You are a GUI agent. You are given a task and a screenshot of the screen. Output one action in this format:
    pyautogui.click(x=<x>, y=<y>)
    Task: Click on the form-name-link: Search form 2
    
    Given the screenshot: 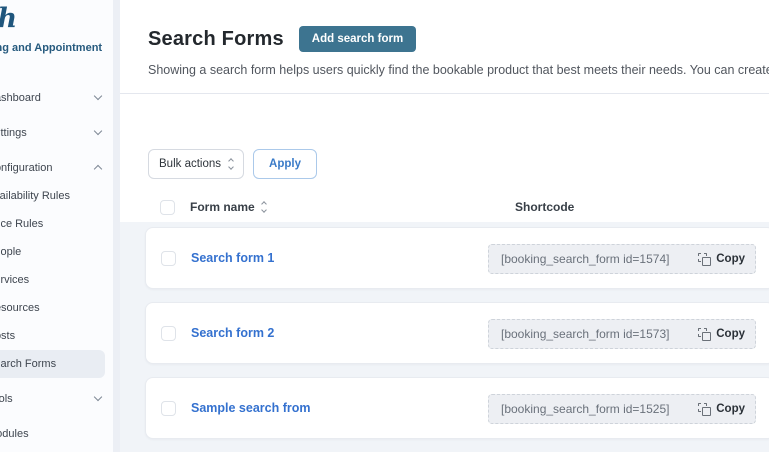 What is the action you would take?
    pyautogui.click(x=232, y=333)
    